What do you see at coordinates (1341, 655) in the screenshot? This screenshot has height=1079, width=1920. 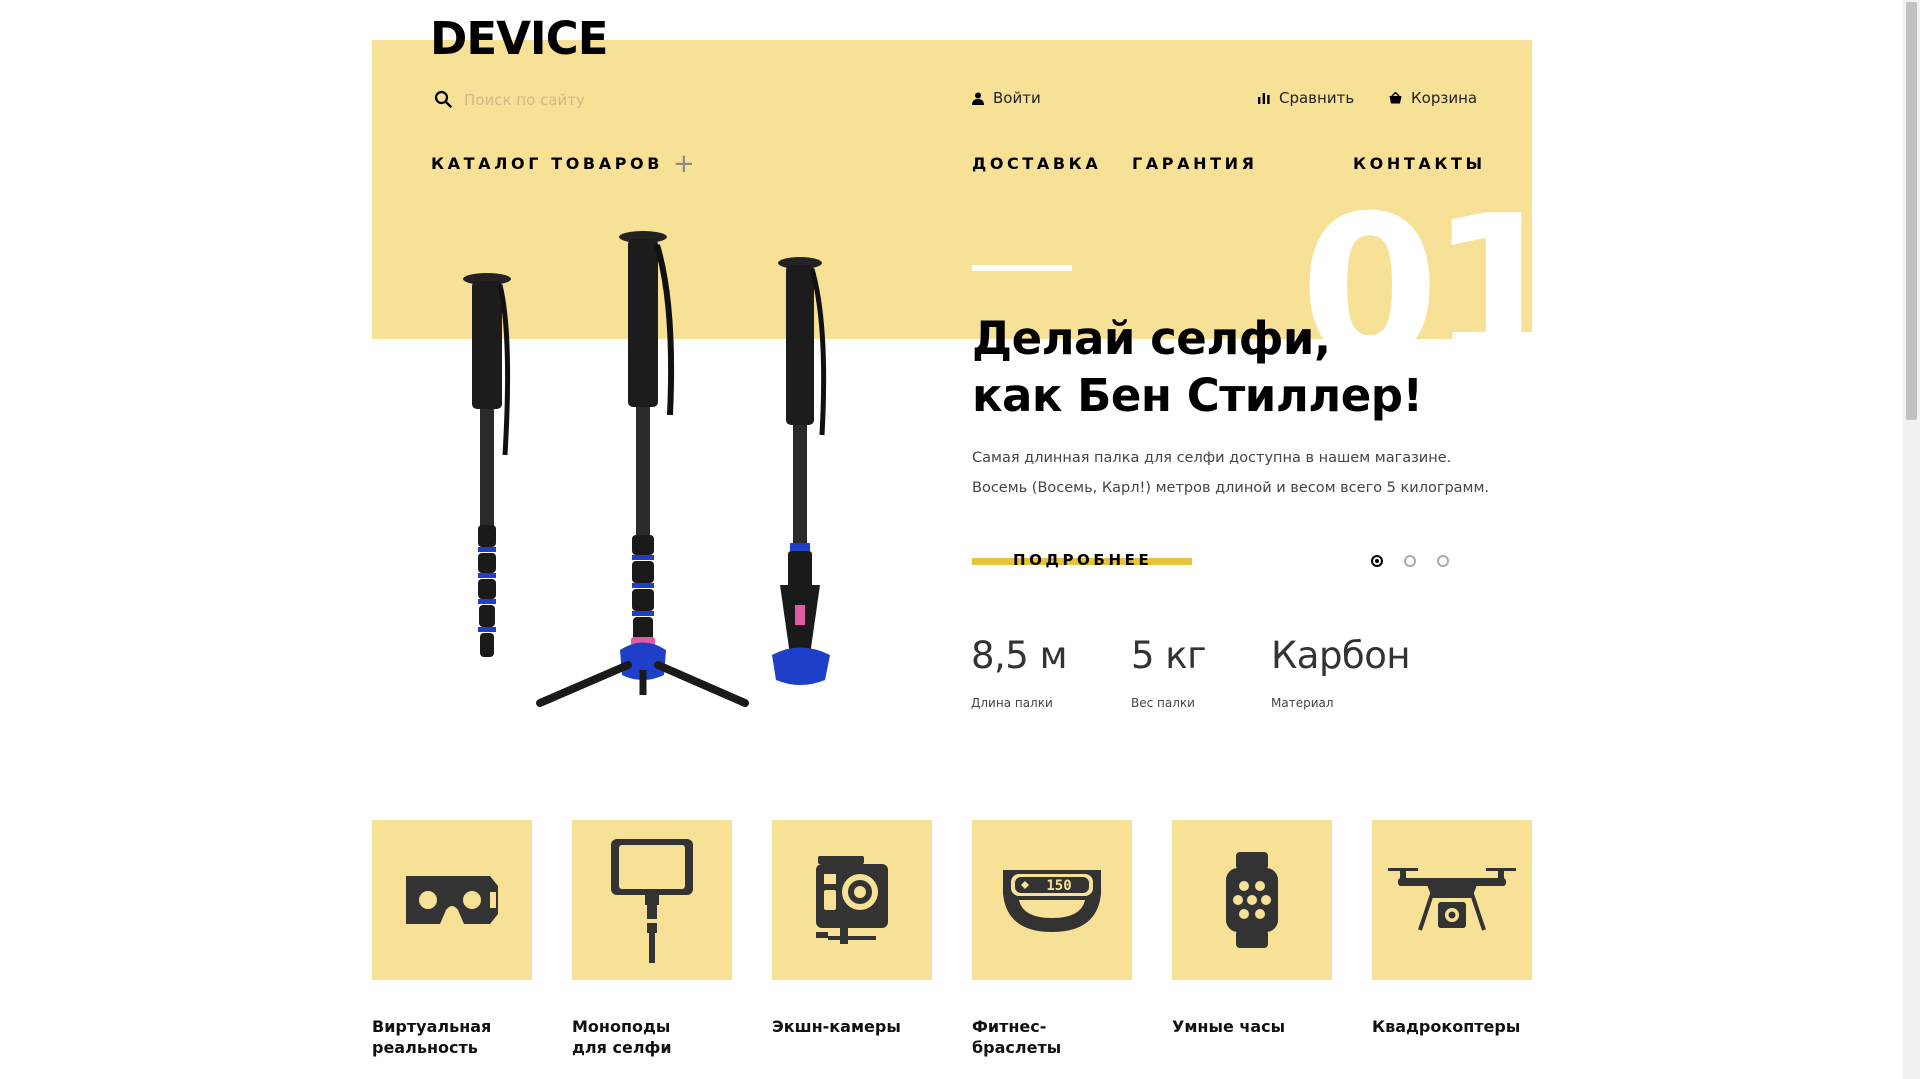 I see `spec-material-value: Карбон` at bounding box center [1341, 655].